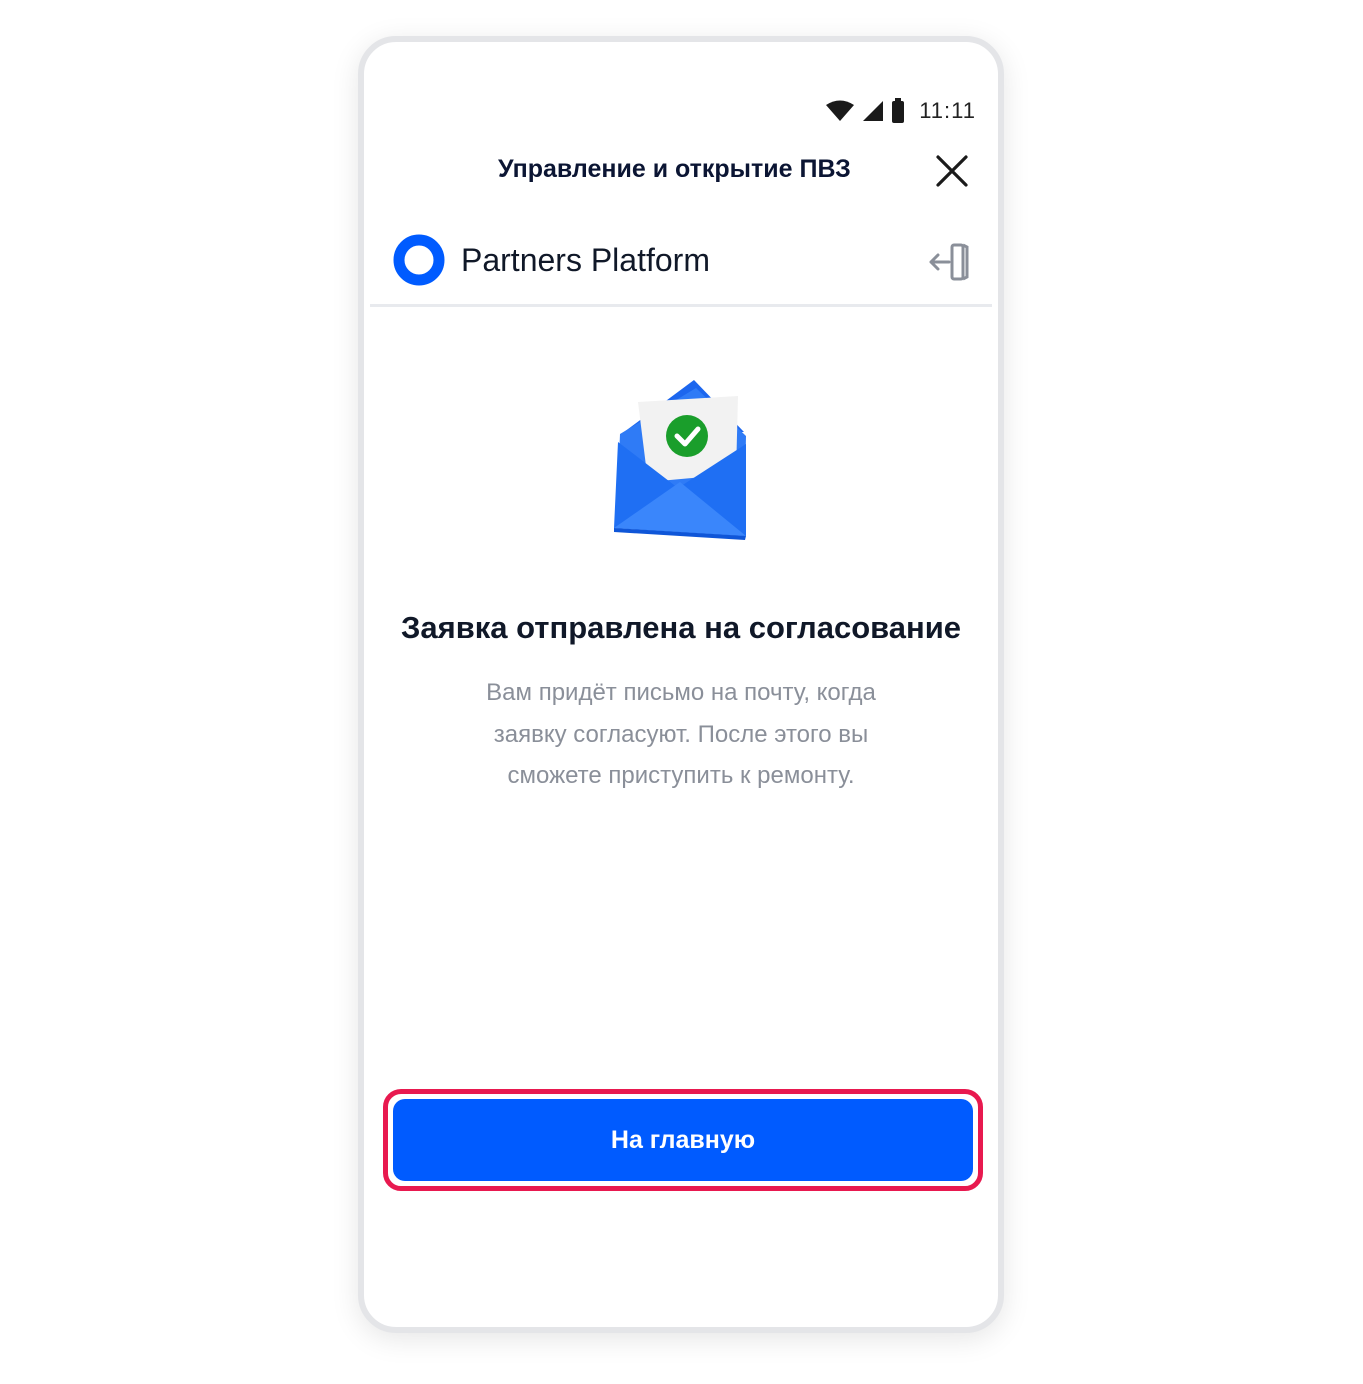 This screenshot has height=1384, width=1363. I want to click on envelope-check-icon, so click(678, 460).